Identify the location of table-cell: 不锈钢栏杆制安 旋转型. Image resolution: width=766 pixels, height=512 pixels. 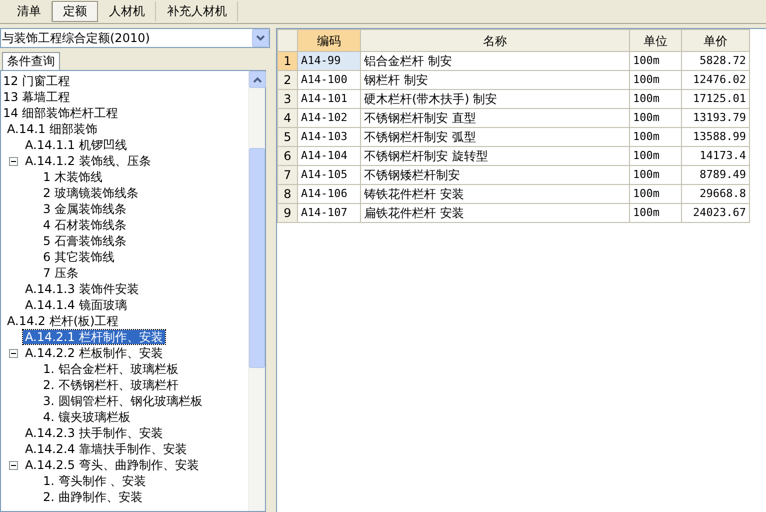
(495, 156).